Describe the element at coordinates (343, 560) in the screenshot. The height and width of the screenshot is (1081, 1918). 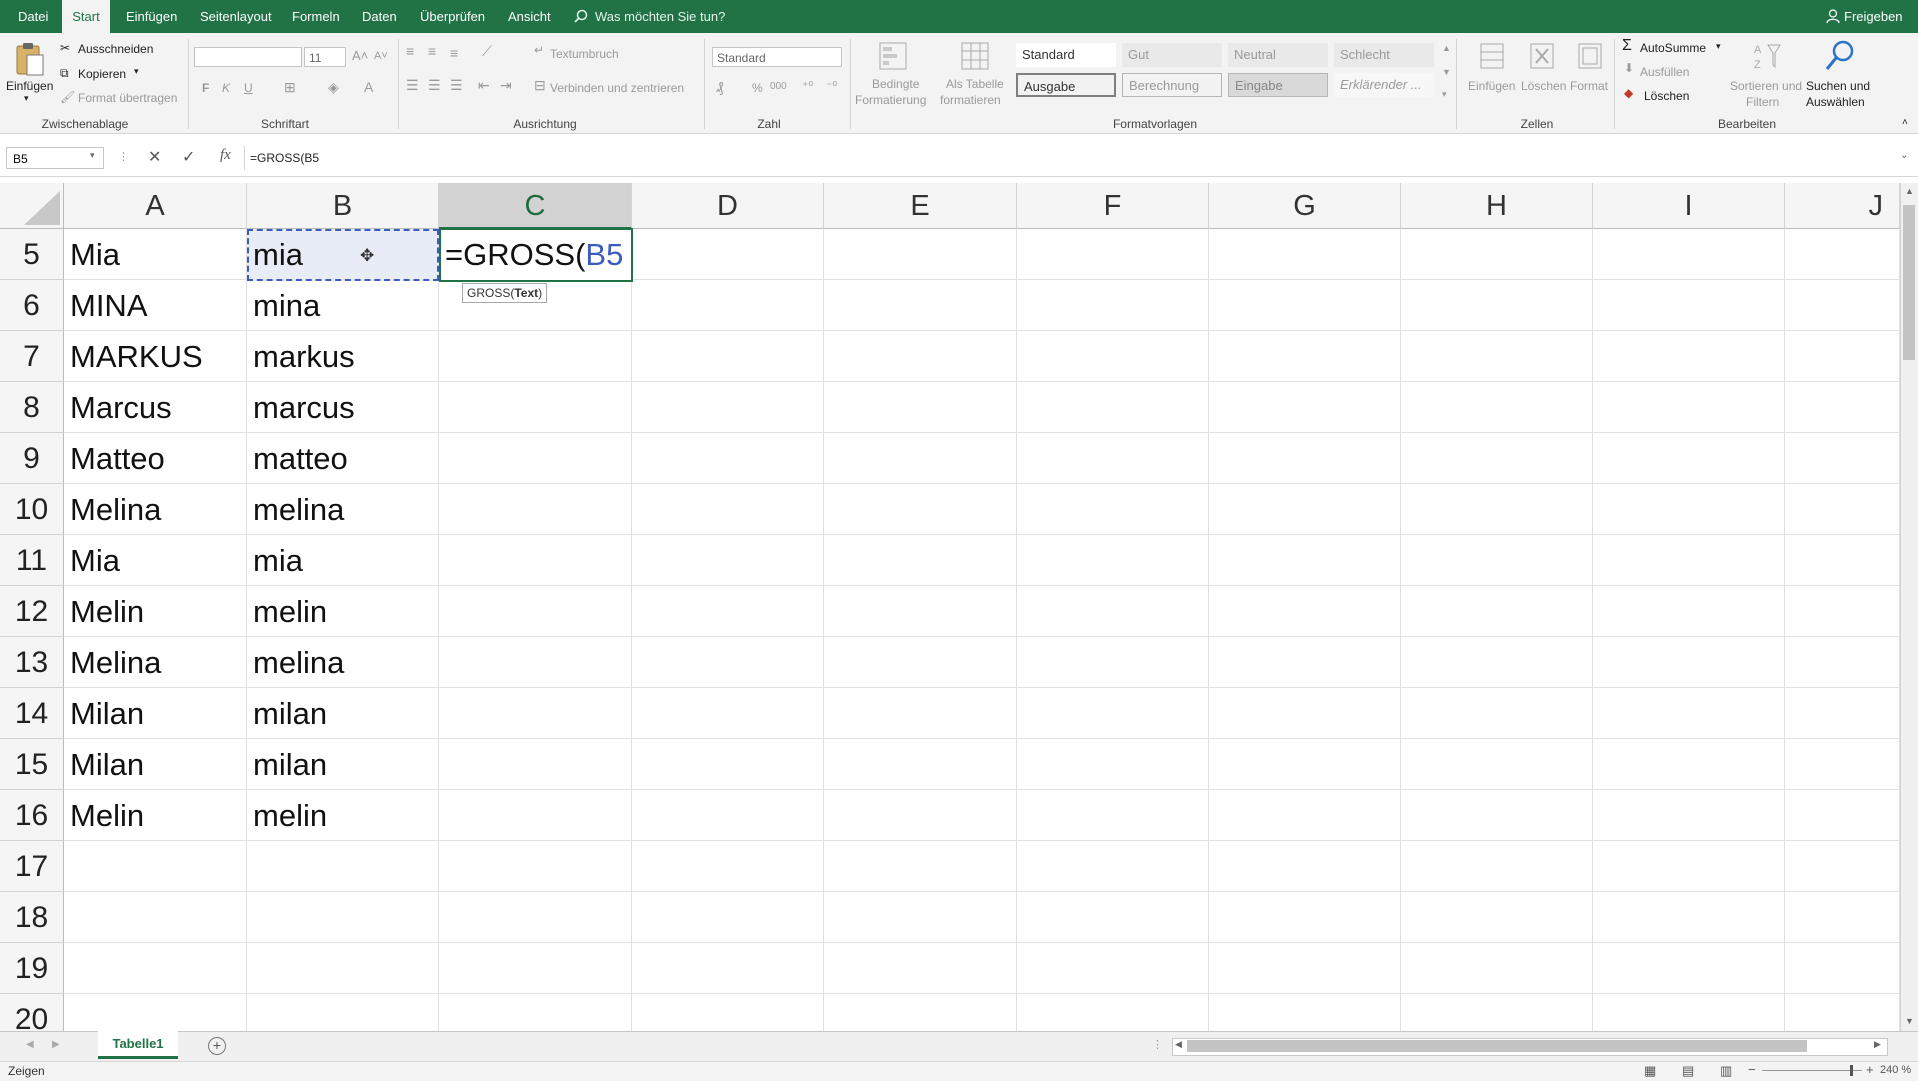
I see `cell-b-11: mia` at that location.